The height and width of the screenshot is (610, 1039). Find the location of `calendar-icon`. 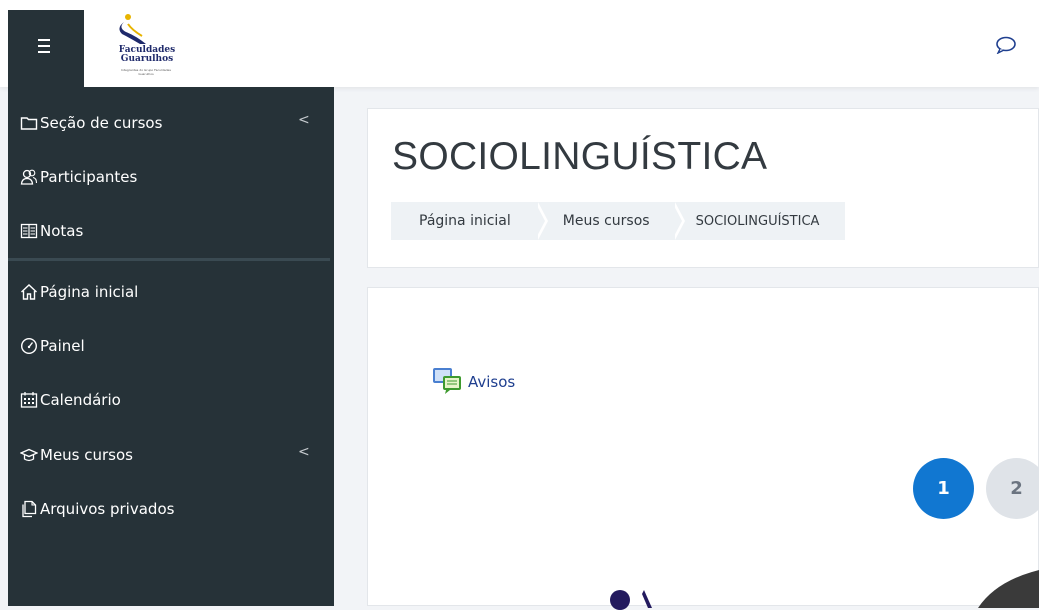

calendar-icon is located at coordinates (29, 400).